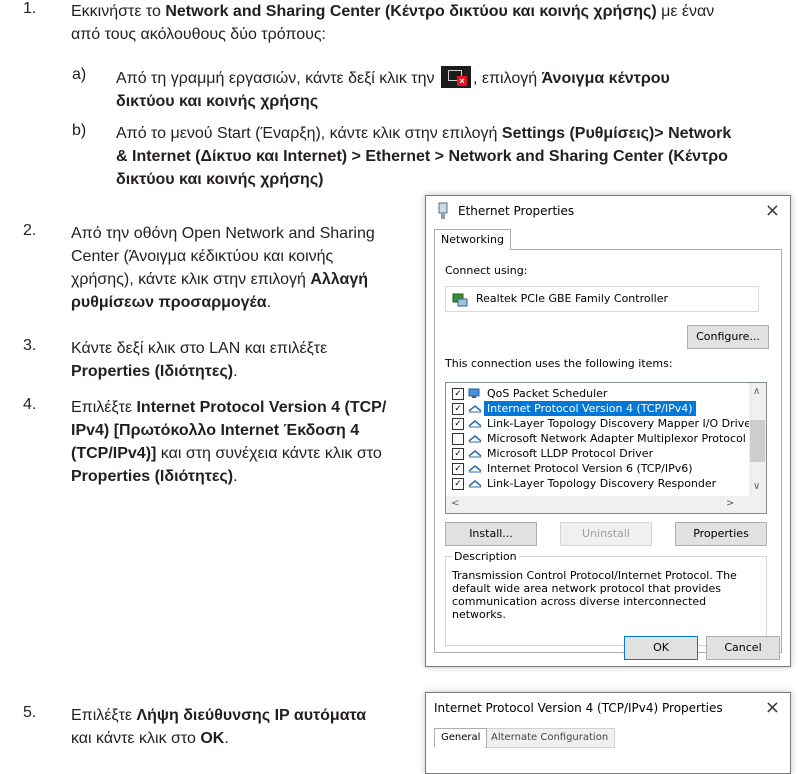  What do you see at coordinates (570, 453) in the screenshot?
I see `list-item-label: Microsoft LLDP Protocol Driver` at bounding box center [570, 453].